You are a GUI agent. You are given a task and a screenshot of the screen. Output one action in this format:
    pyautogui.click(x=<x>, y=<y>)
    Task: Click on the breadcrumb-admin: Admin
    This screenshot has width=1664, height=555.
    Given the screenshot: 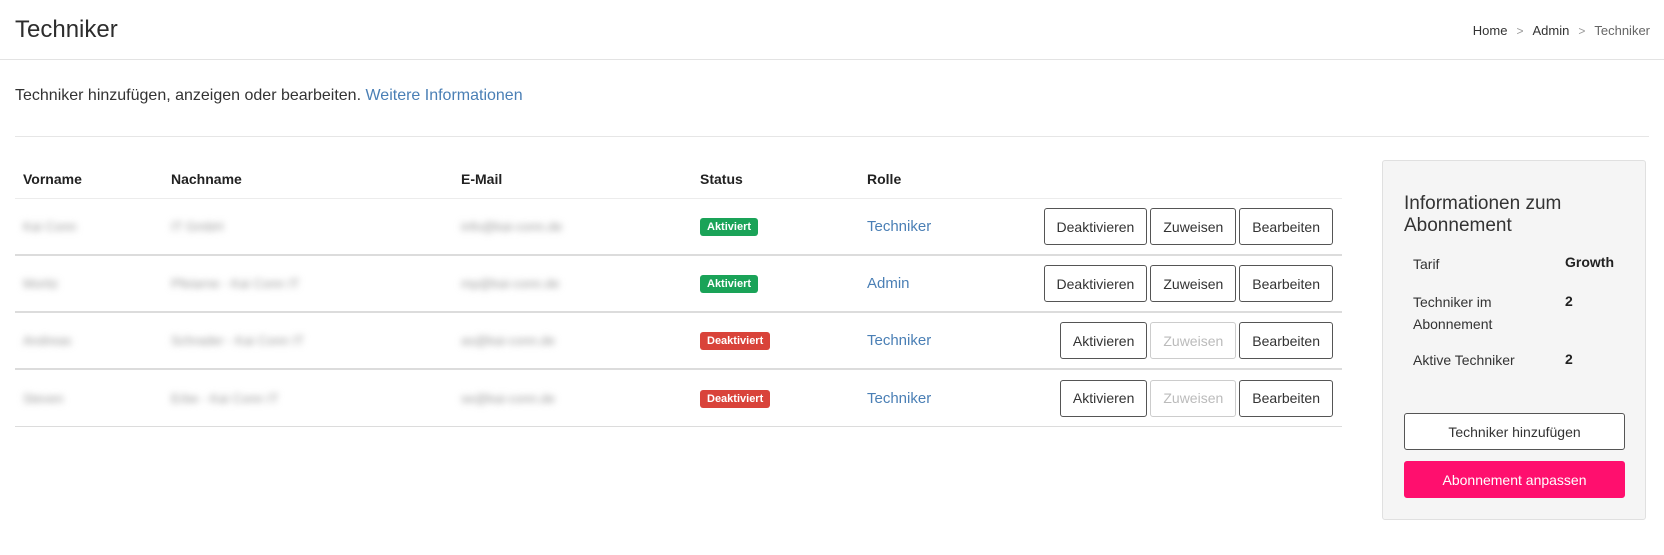 What is the action you would take?
    pyautogui.click(x=1550, y=30)
    